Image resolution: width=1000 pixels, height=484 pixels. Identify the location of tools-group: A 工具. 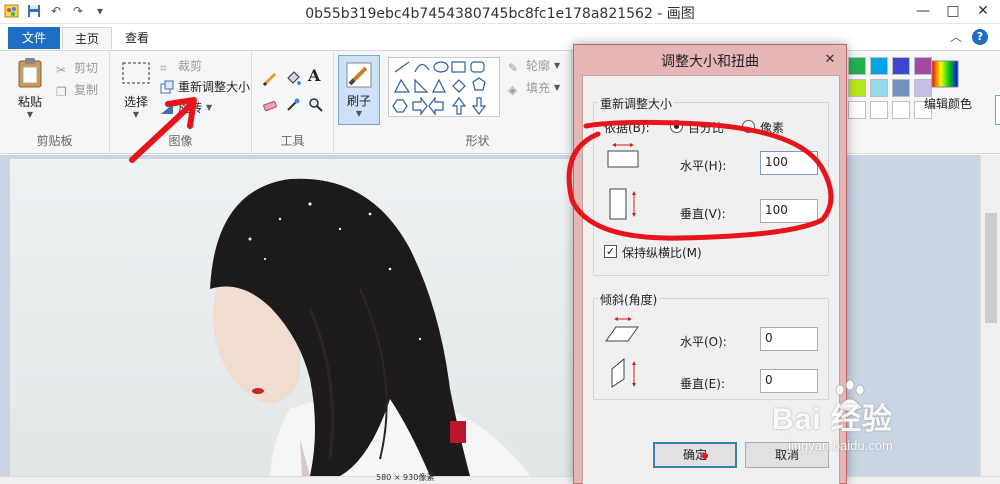
(293, 102).